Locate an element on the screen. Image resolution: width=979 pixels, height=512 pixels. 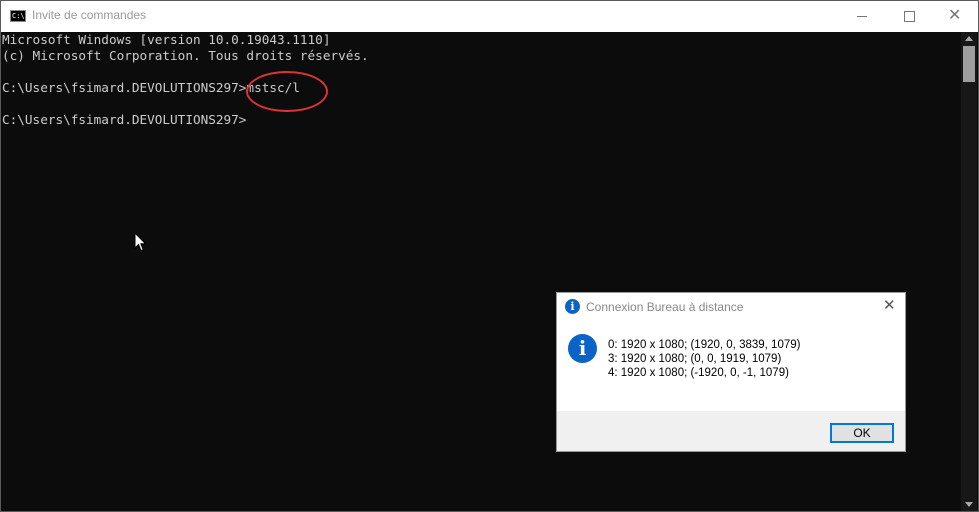
maximize-icon is located at coordinates (909, 16).